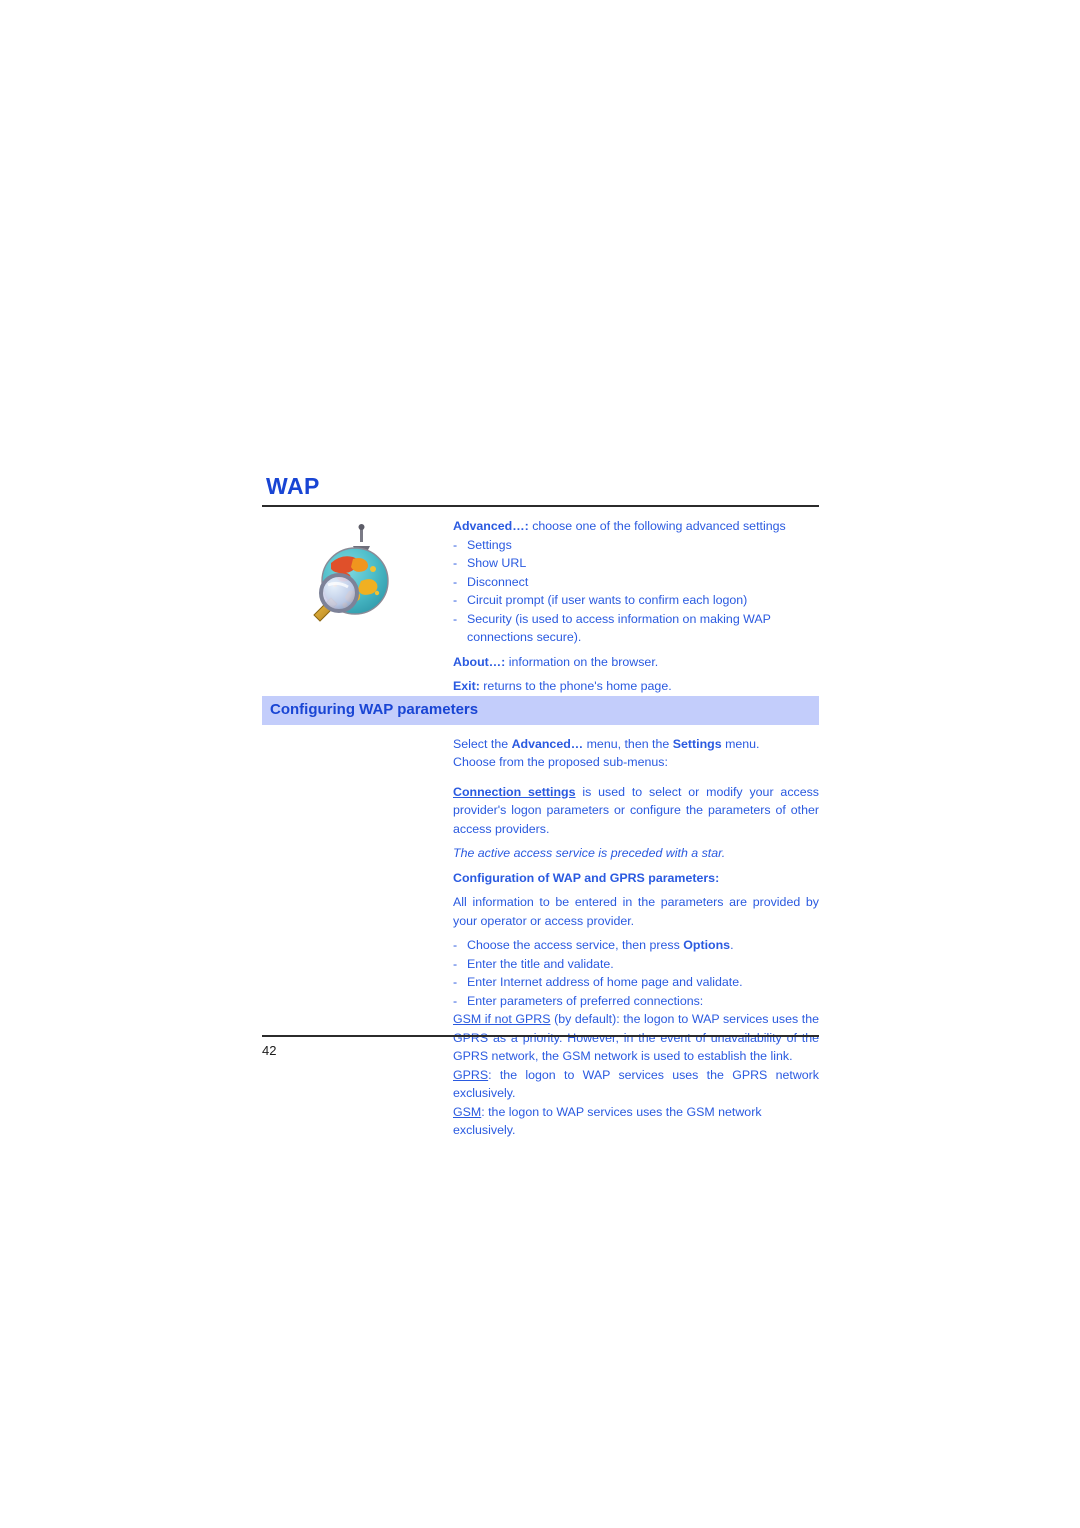 The width and height of the screenshot is (1080, 1528). What do you see at coordinates (466, 686) in the screenshot?
I see `exit-term: Exit:` at bounding box center [466, 686].